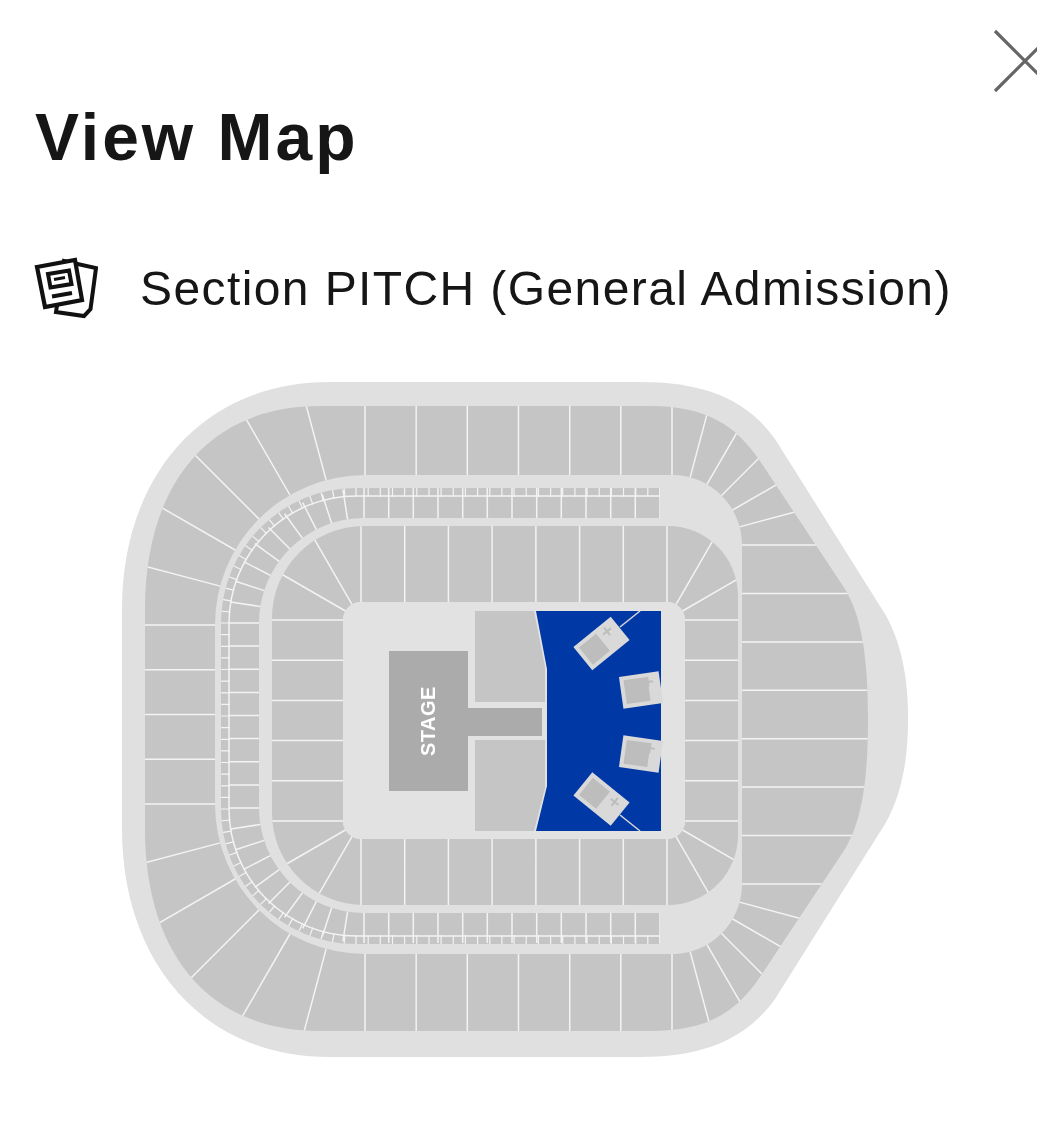 This screenshot has width=1037, height=1148. I want to click on close-icon, so click(1015, 61).